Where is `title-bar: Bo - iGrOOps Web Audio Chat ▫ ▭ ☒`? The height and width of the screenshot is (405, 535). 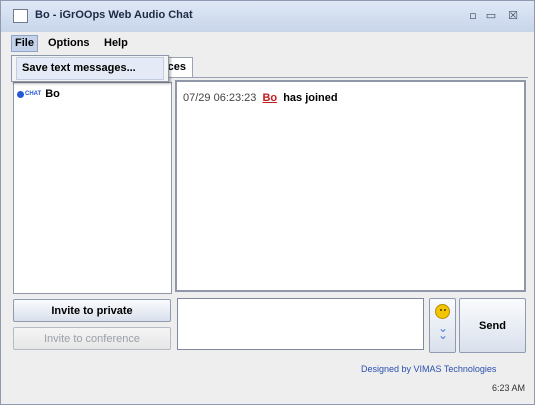 title-bar: Bo - iGrOOps Web Audio Chat ▫ ▭ ☒ is located at coordinates (267, 17).